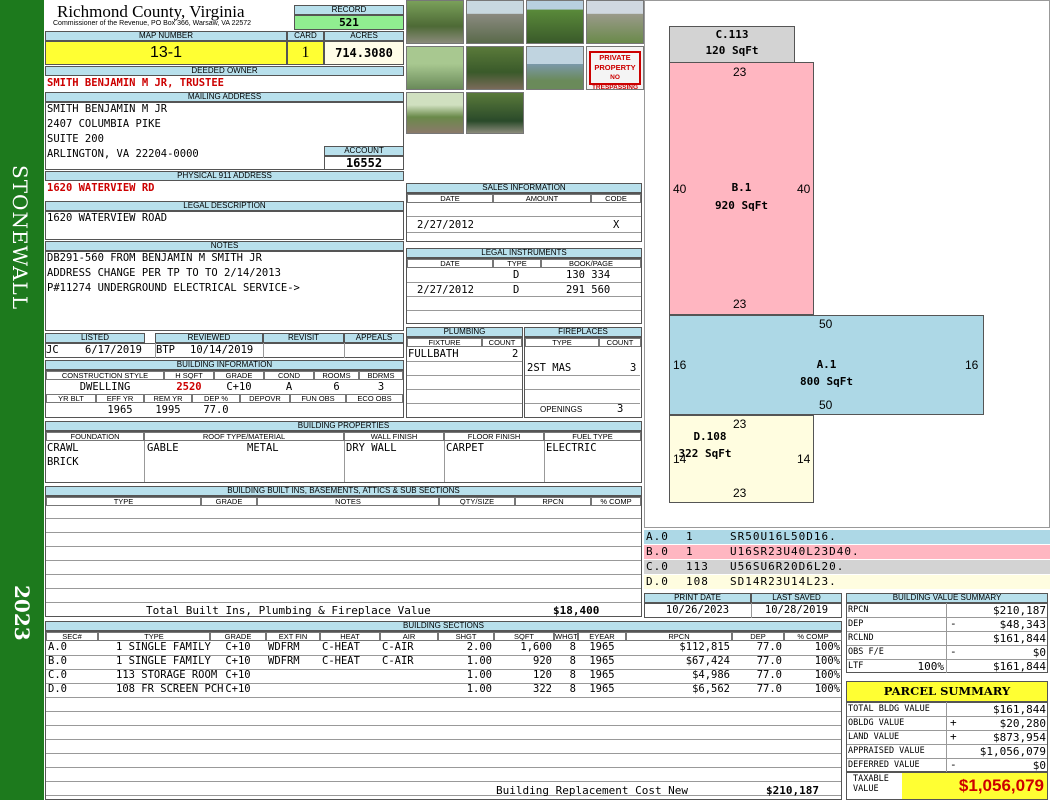 The height and width of the screenshot is (800, 1050). I want to click on plumbing-fixture: FULLBATH, so click(433, 354).